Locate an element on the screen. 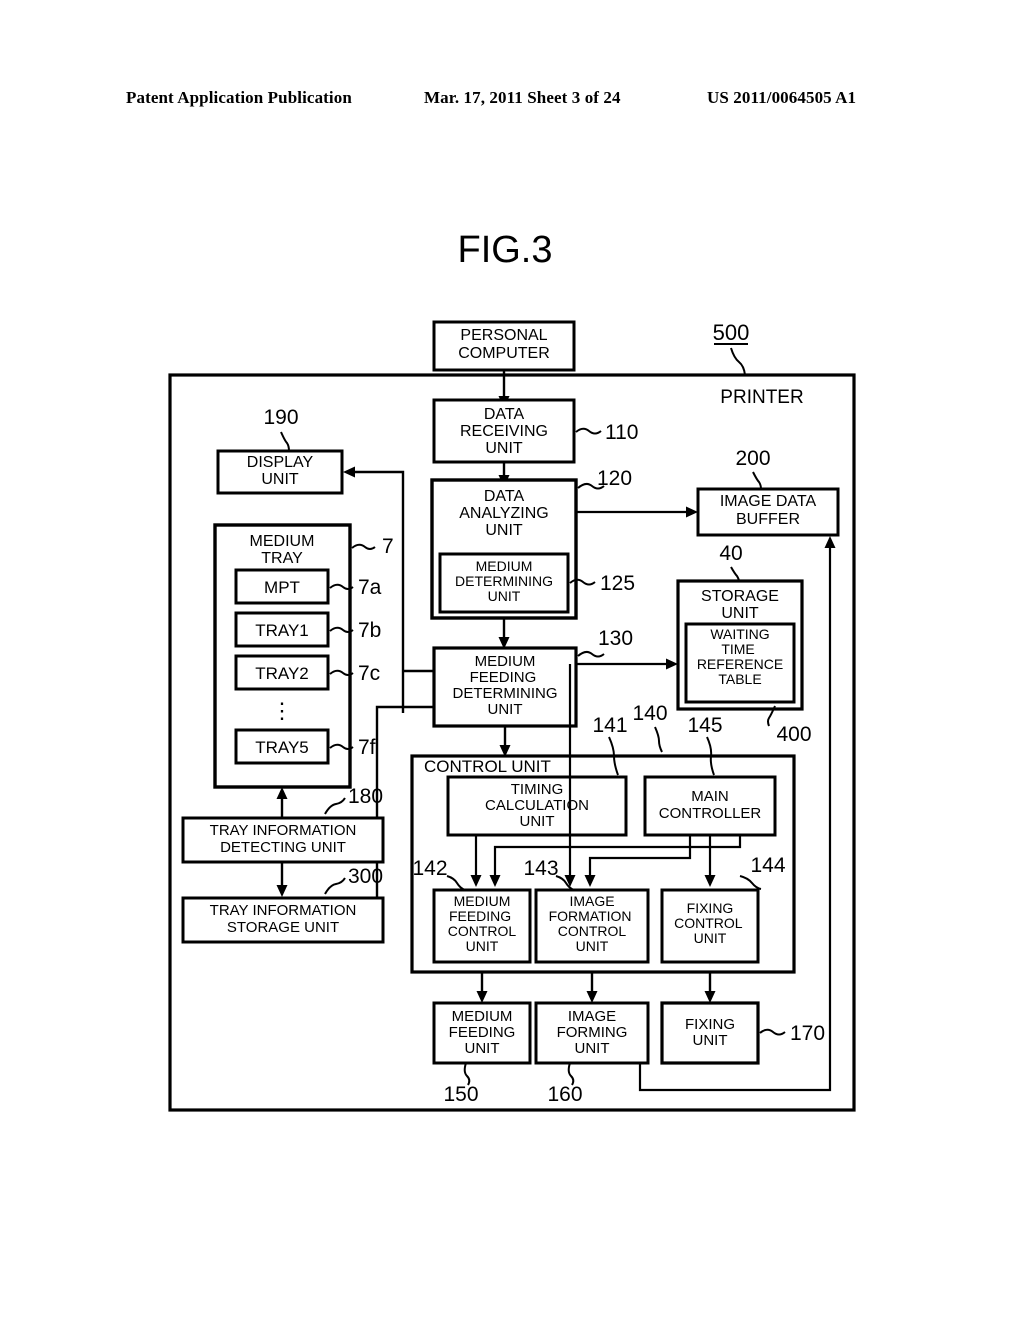 The width and height of the screenshot is (1024, 1320). ref-7f: 7f is located at coordinates (367, 747).